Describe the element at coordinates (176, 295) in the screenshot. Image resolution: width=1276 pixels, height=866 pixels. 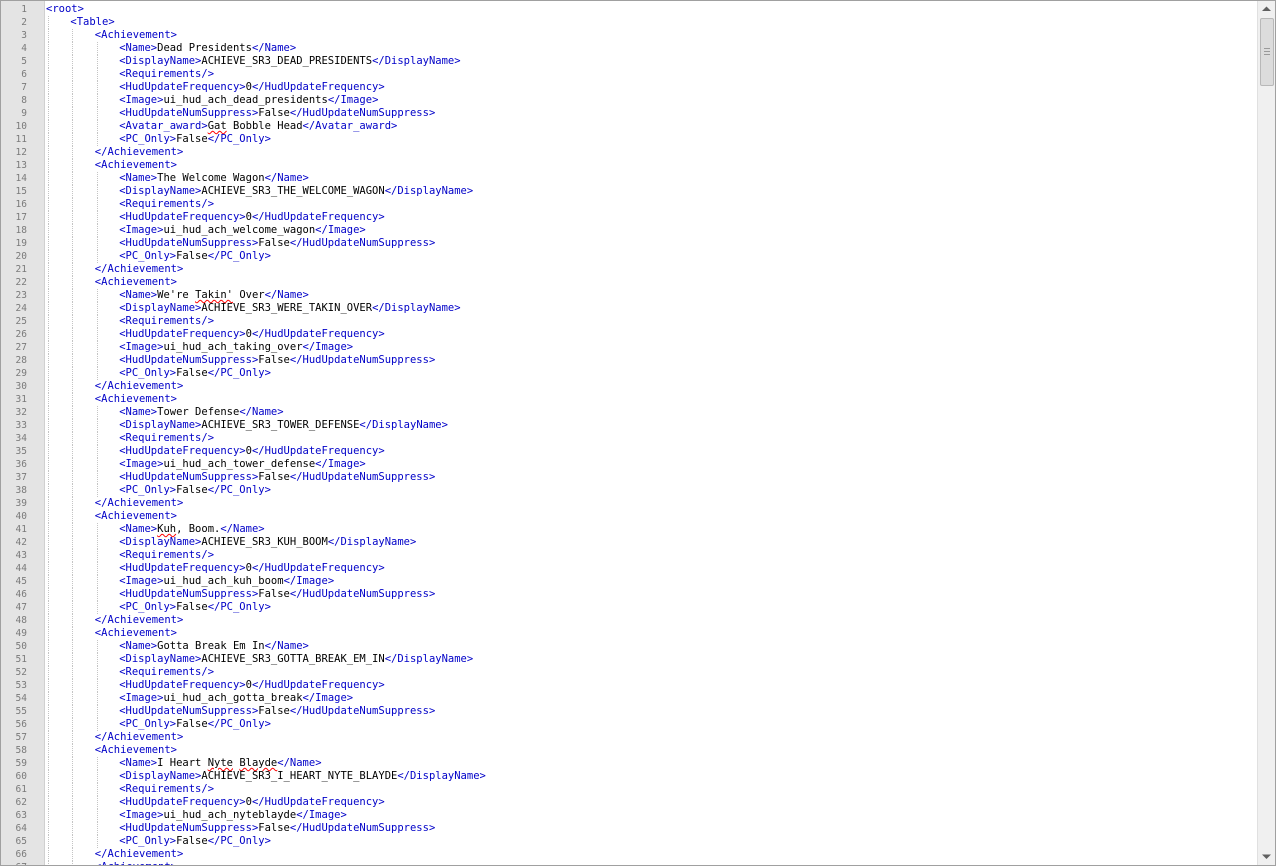
I see `xml-text: We're` at that location.